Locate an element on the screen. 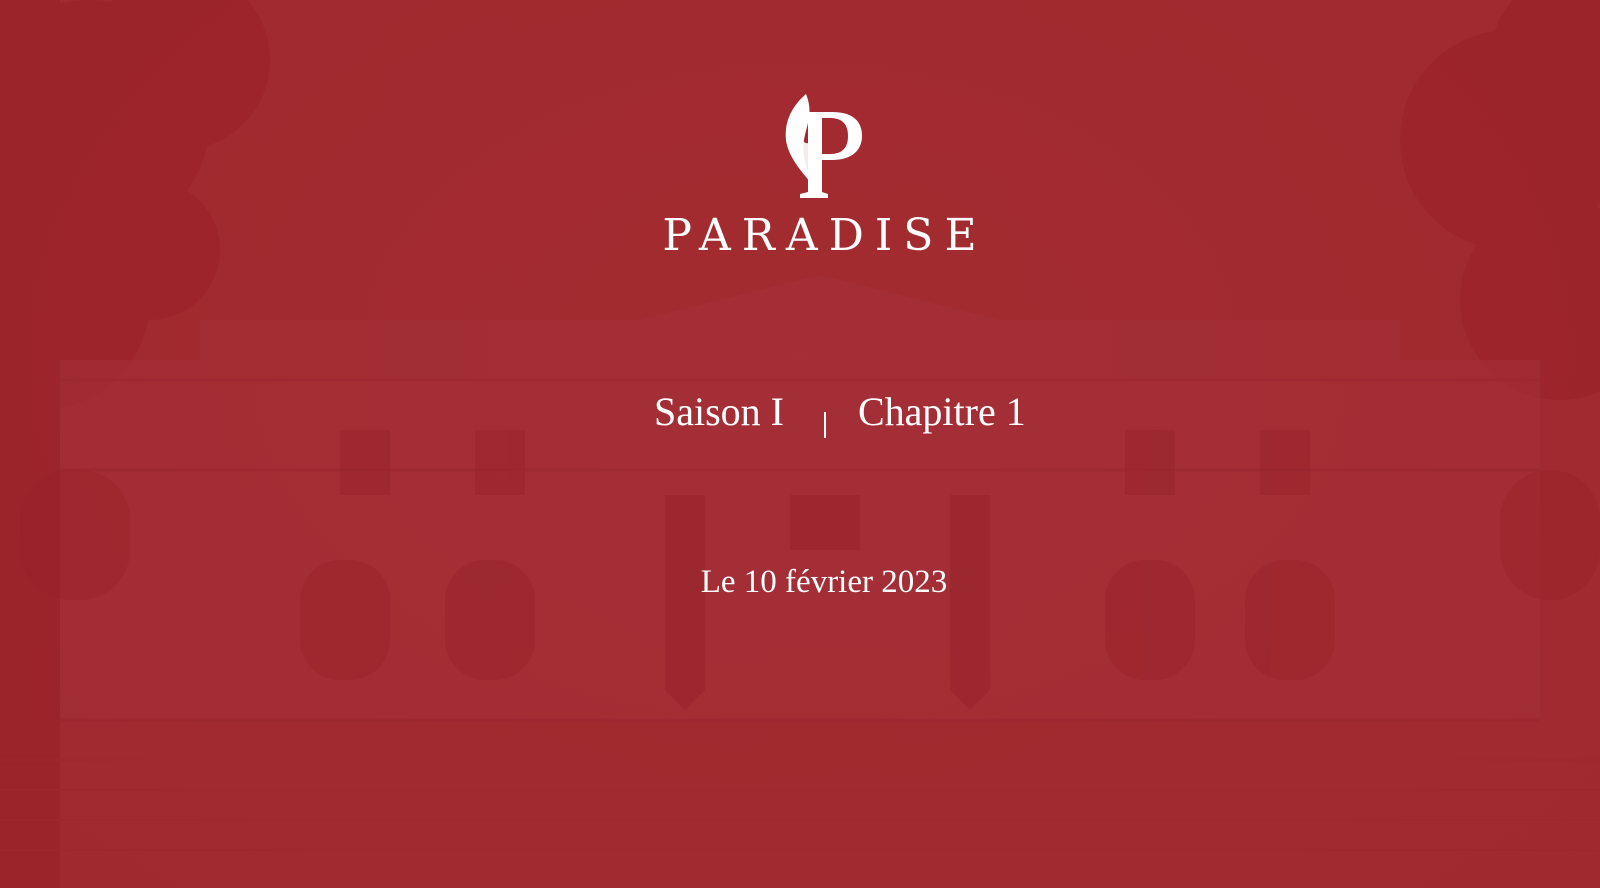 Image resolution: width=1600 pixels, height=888 pixels. paradise-logo: PARADISE is located at coordinates (825, 182).